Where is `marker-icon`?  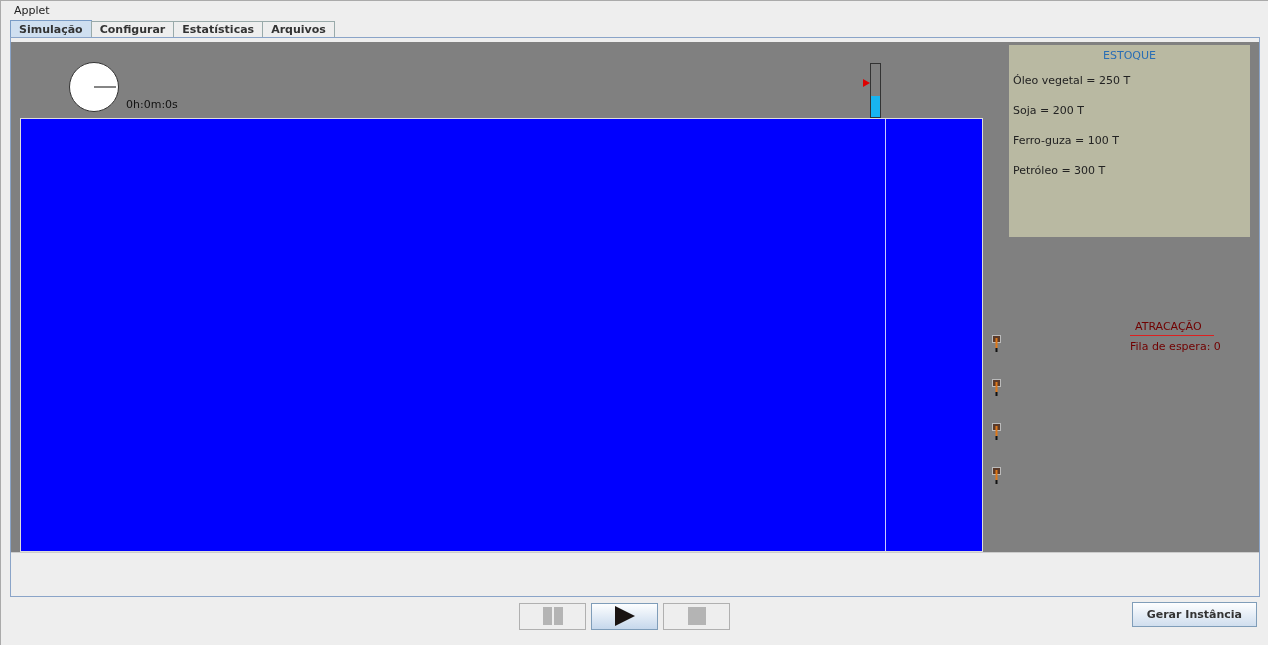 marker-icon is located at coordinates (866, 82).